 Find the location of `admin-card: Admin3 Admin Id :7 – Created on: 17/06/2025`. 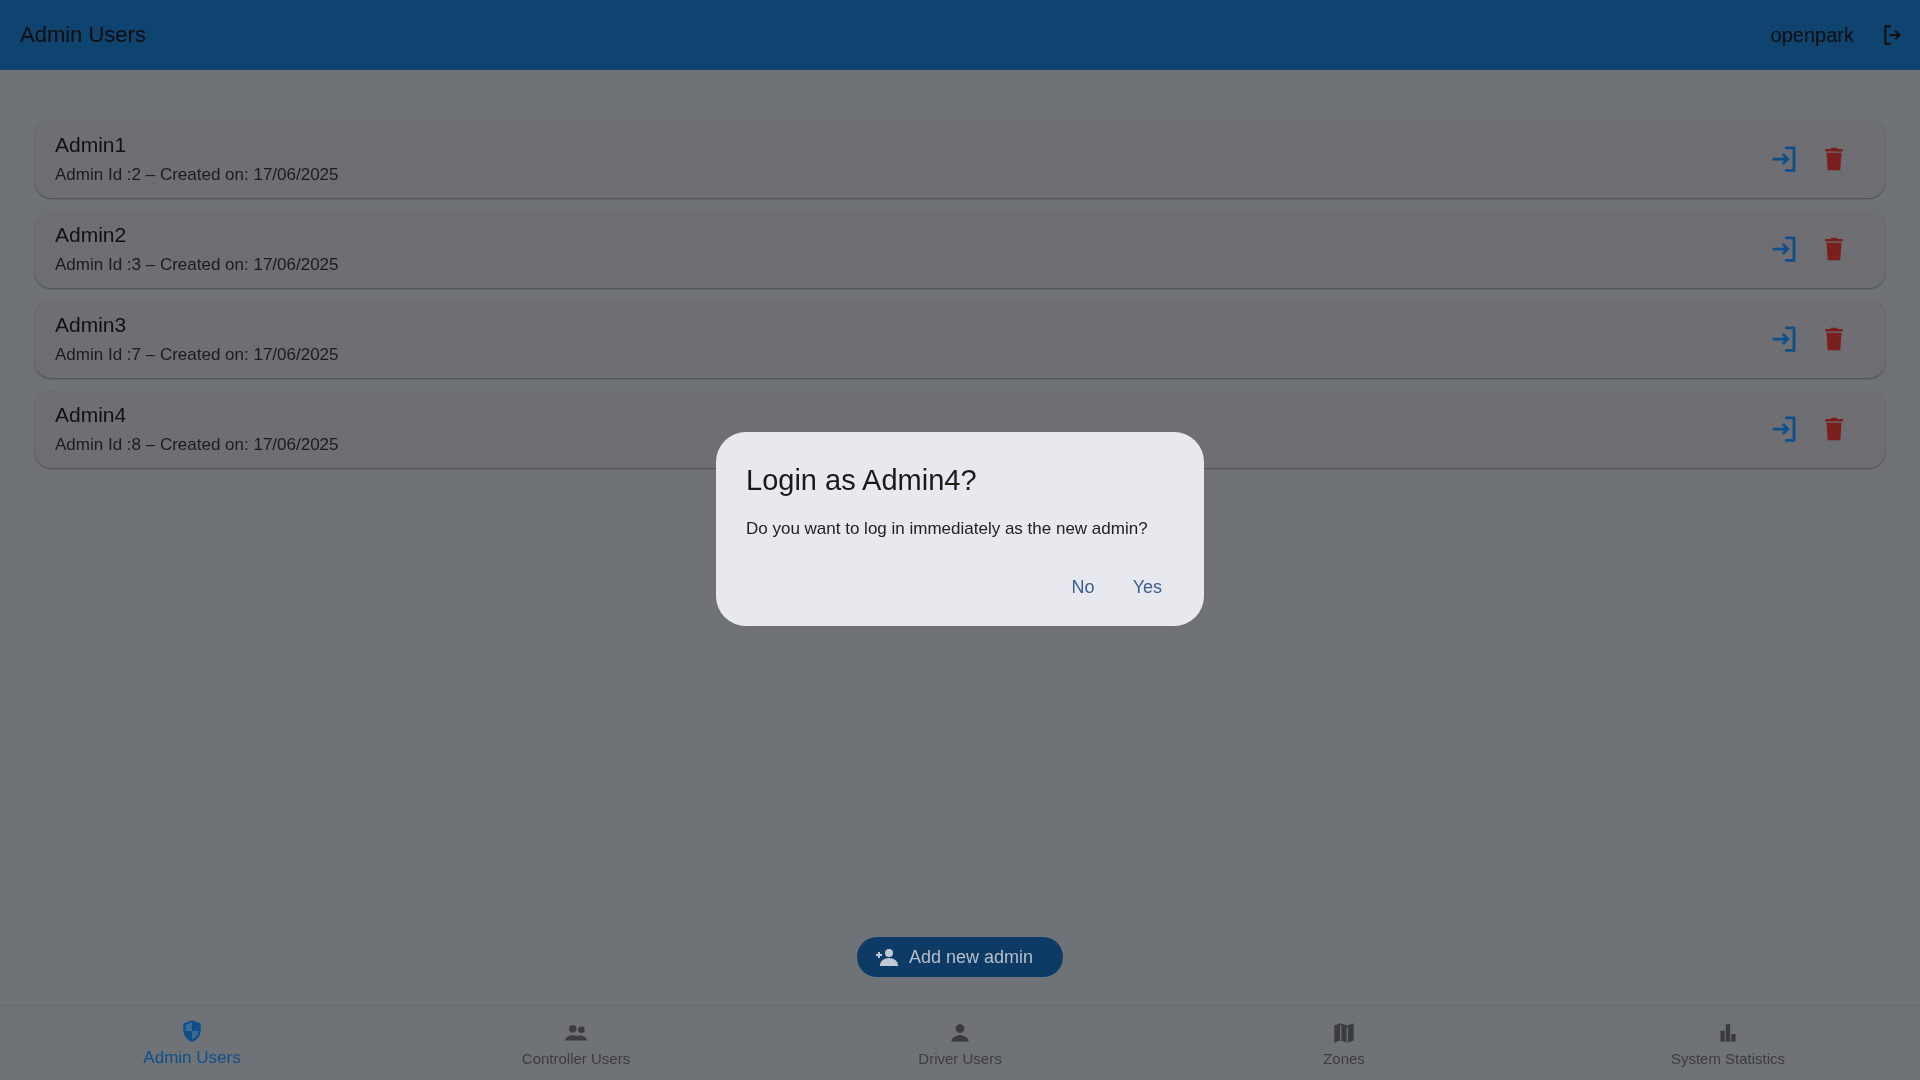

admin-card: Admin3 Admin Id :7 – Created on: 17/06/2025 is located at coordinates (960, 339).